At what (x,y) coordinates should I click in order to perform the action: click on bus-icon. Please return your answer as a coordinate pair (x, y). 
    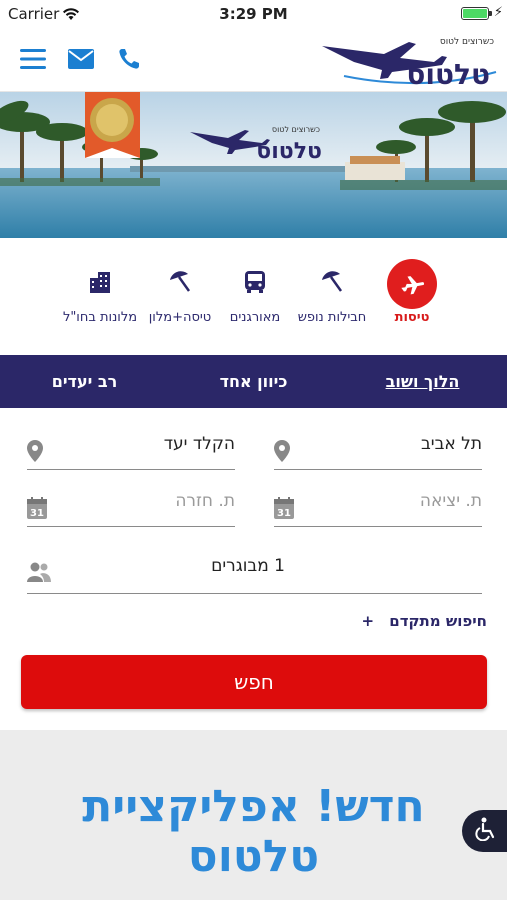
    Looking at the image, I should click on (255, 284).